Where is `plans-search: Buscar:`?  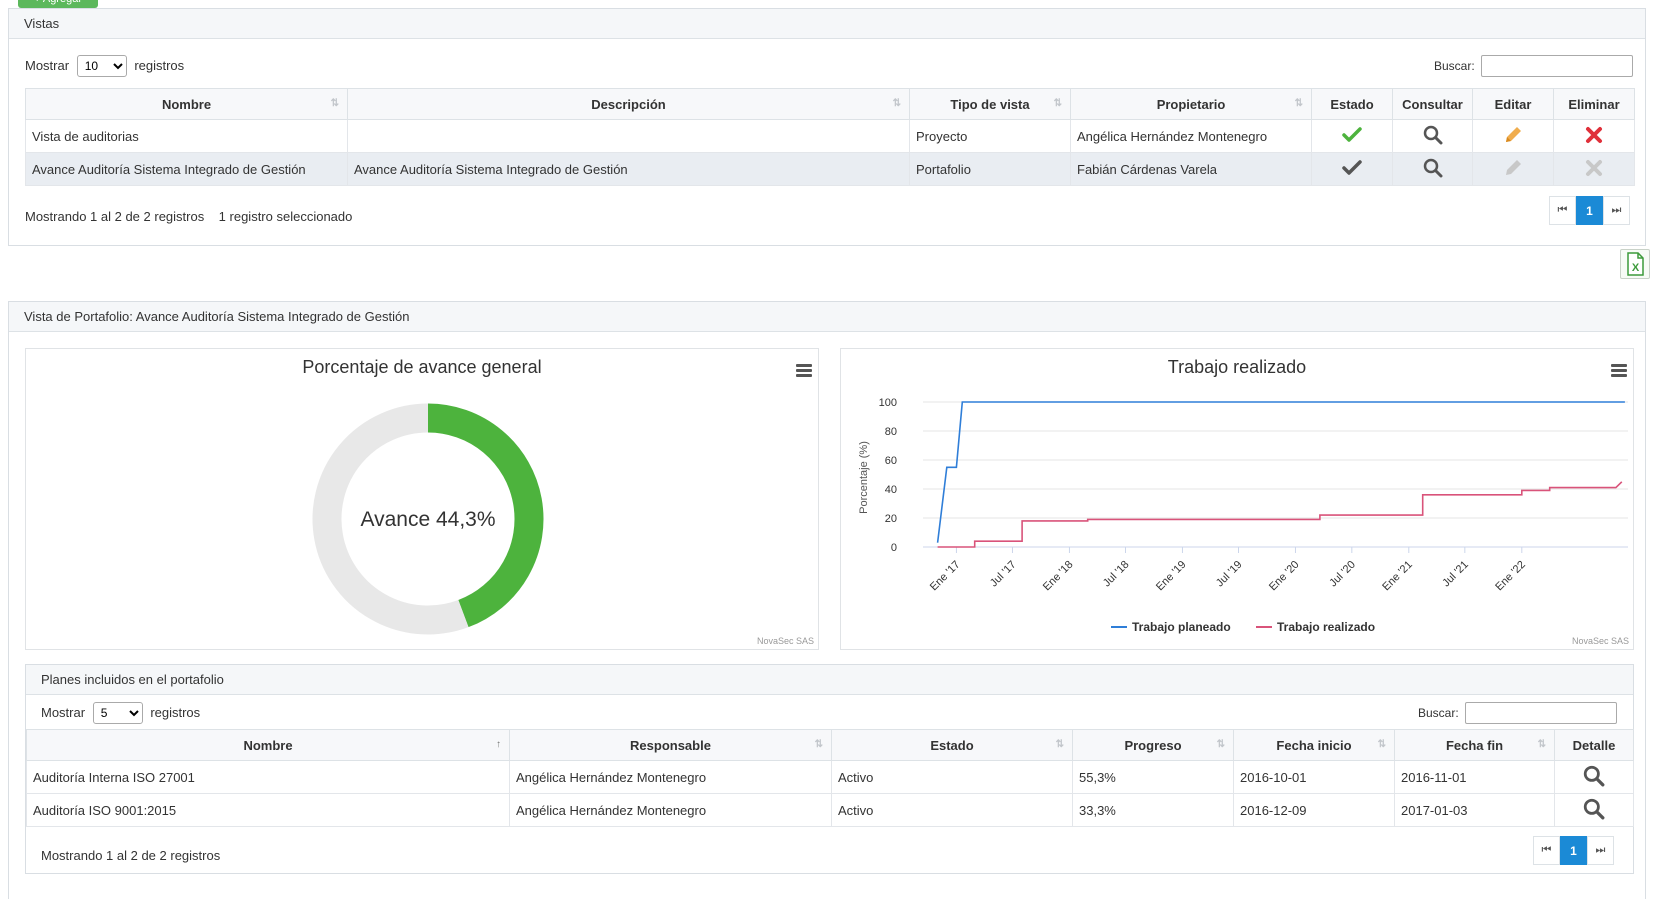 plans-search: Buscar: is located at coordinates (1517, 713).